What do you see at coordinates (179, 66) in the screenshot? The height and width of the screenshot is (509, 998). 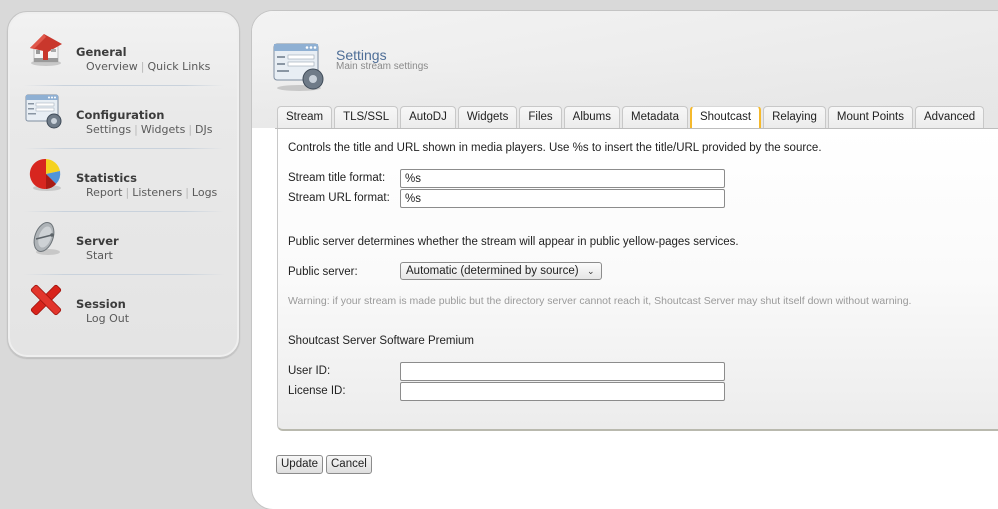 I see `nav-link-quick-links: Quick Links` at bounding box center [179, 66].